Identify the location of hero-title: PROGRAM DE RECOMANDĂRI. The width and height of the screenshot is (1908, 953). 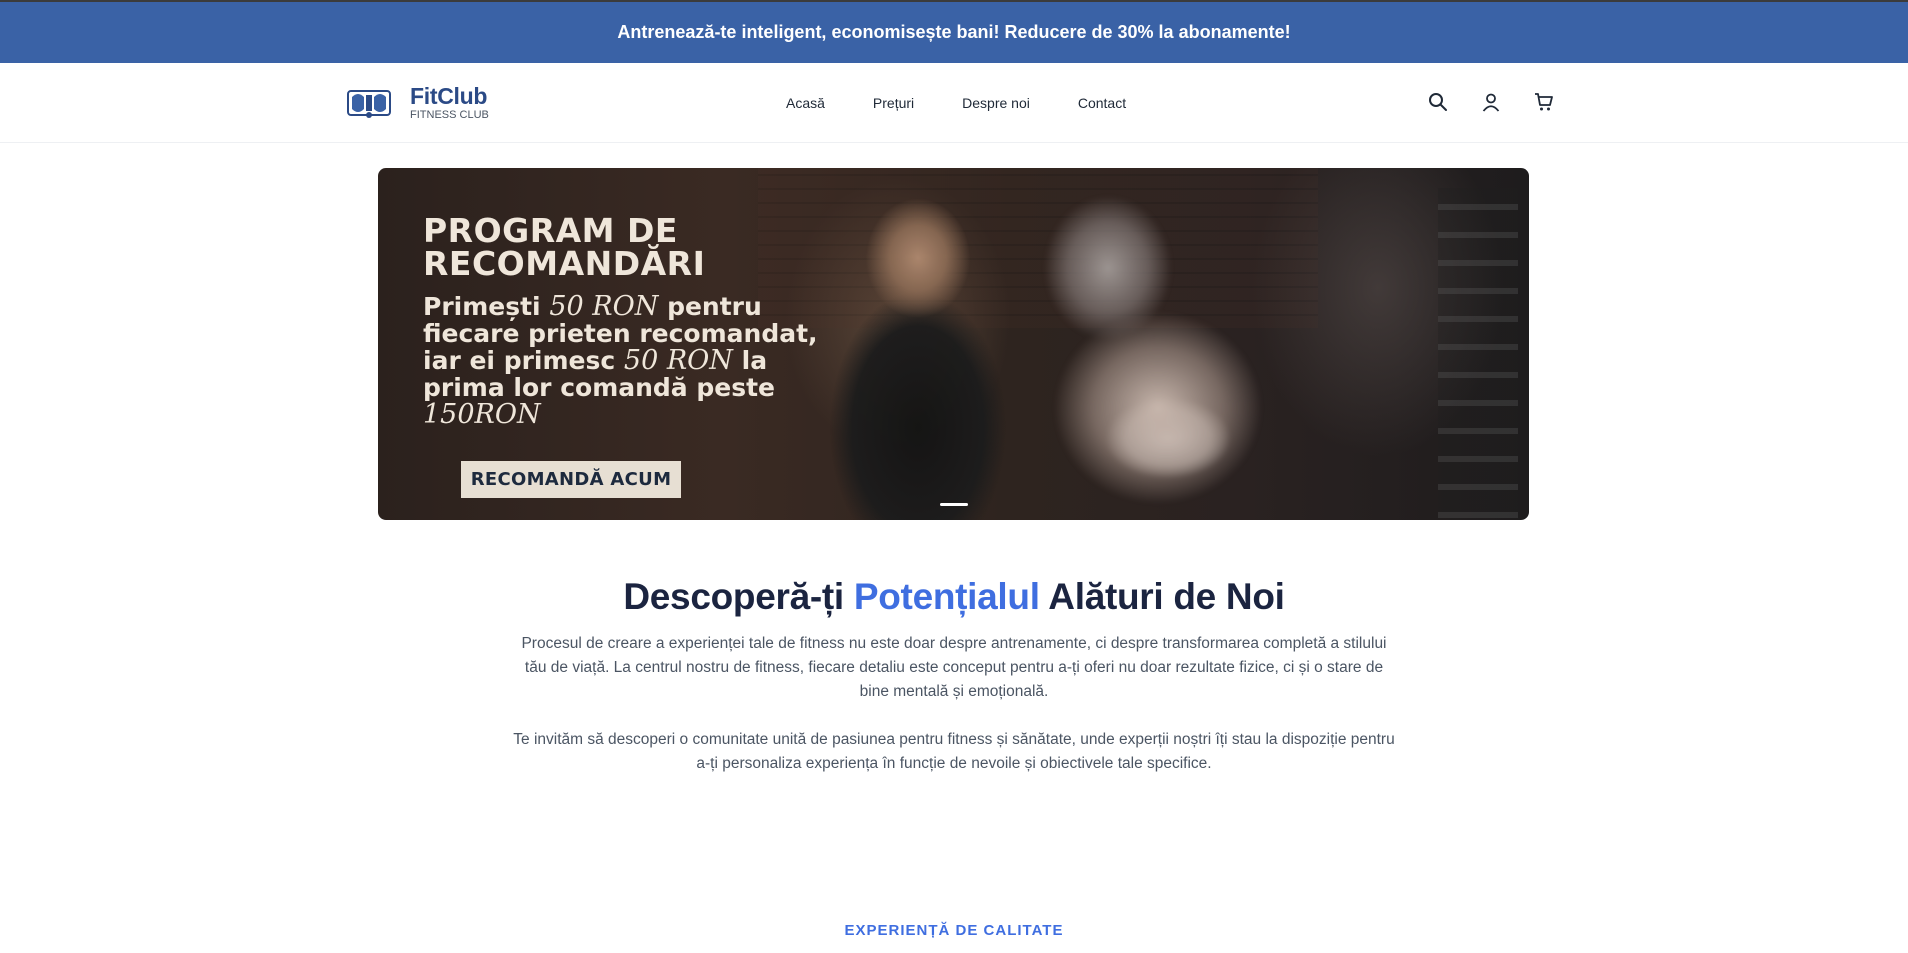
(623, 247).